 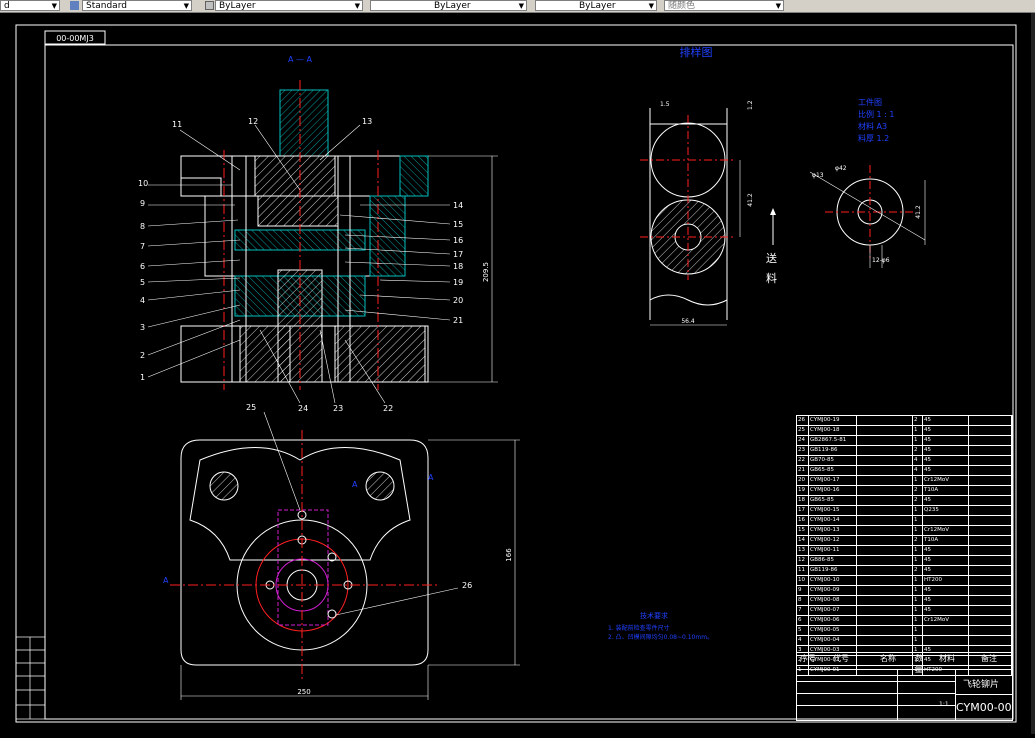 I want to click on strip-dim-side: 41.2, so click(x=750, y=200).